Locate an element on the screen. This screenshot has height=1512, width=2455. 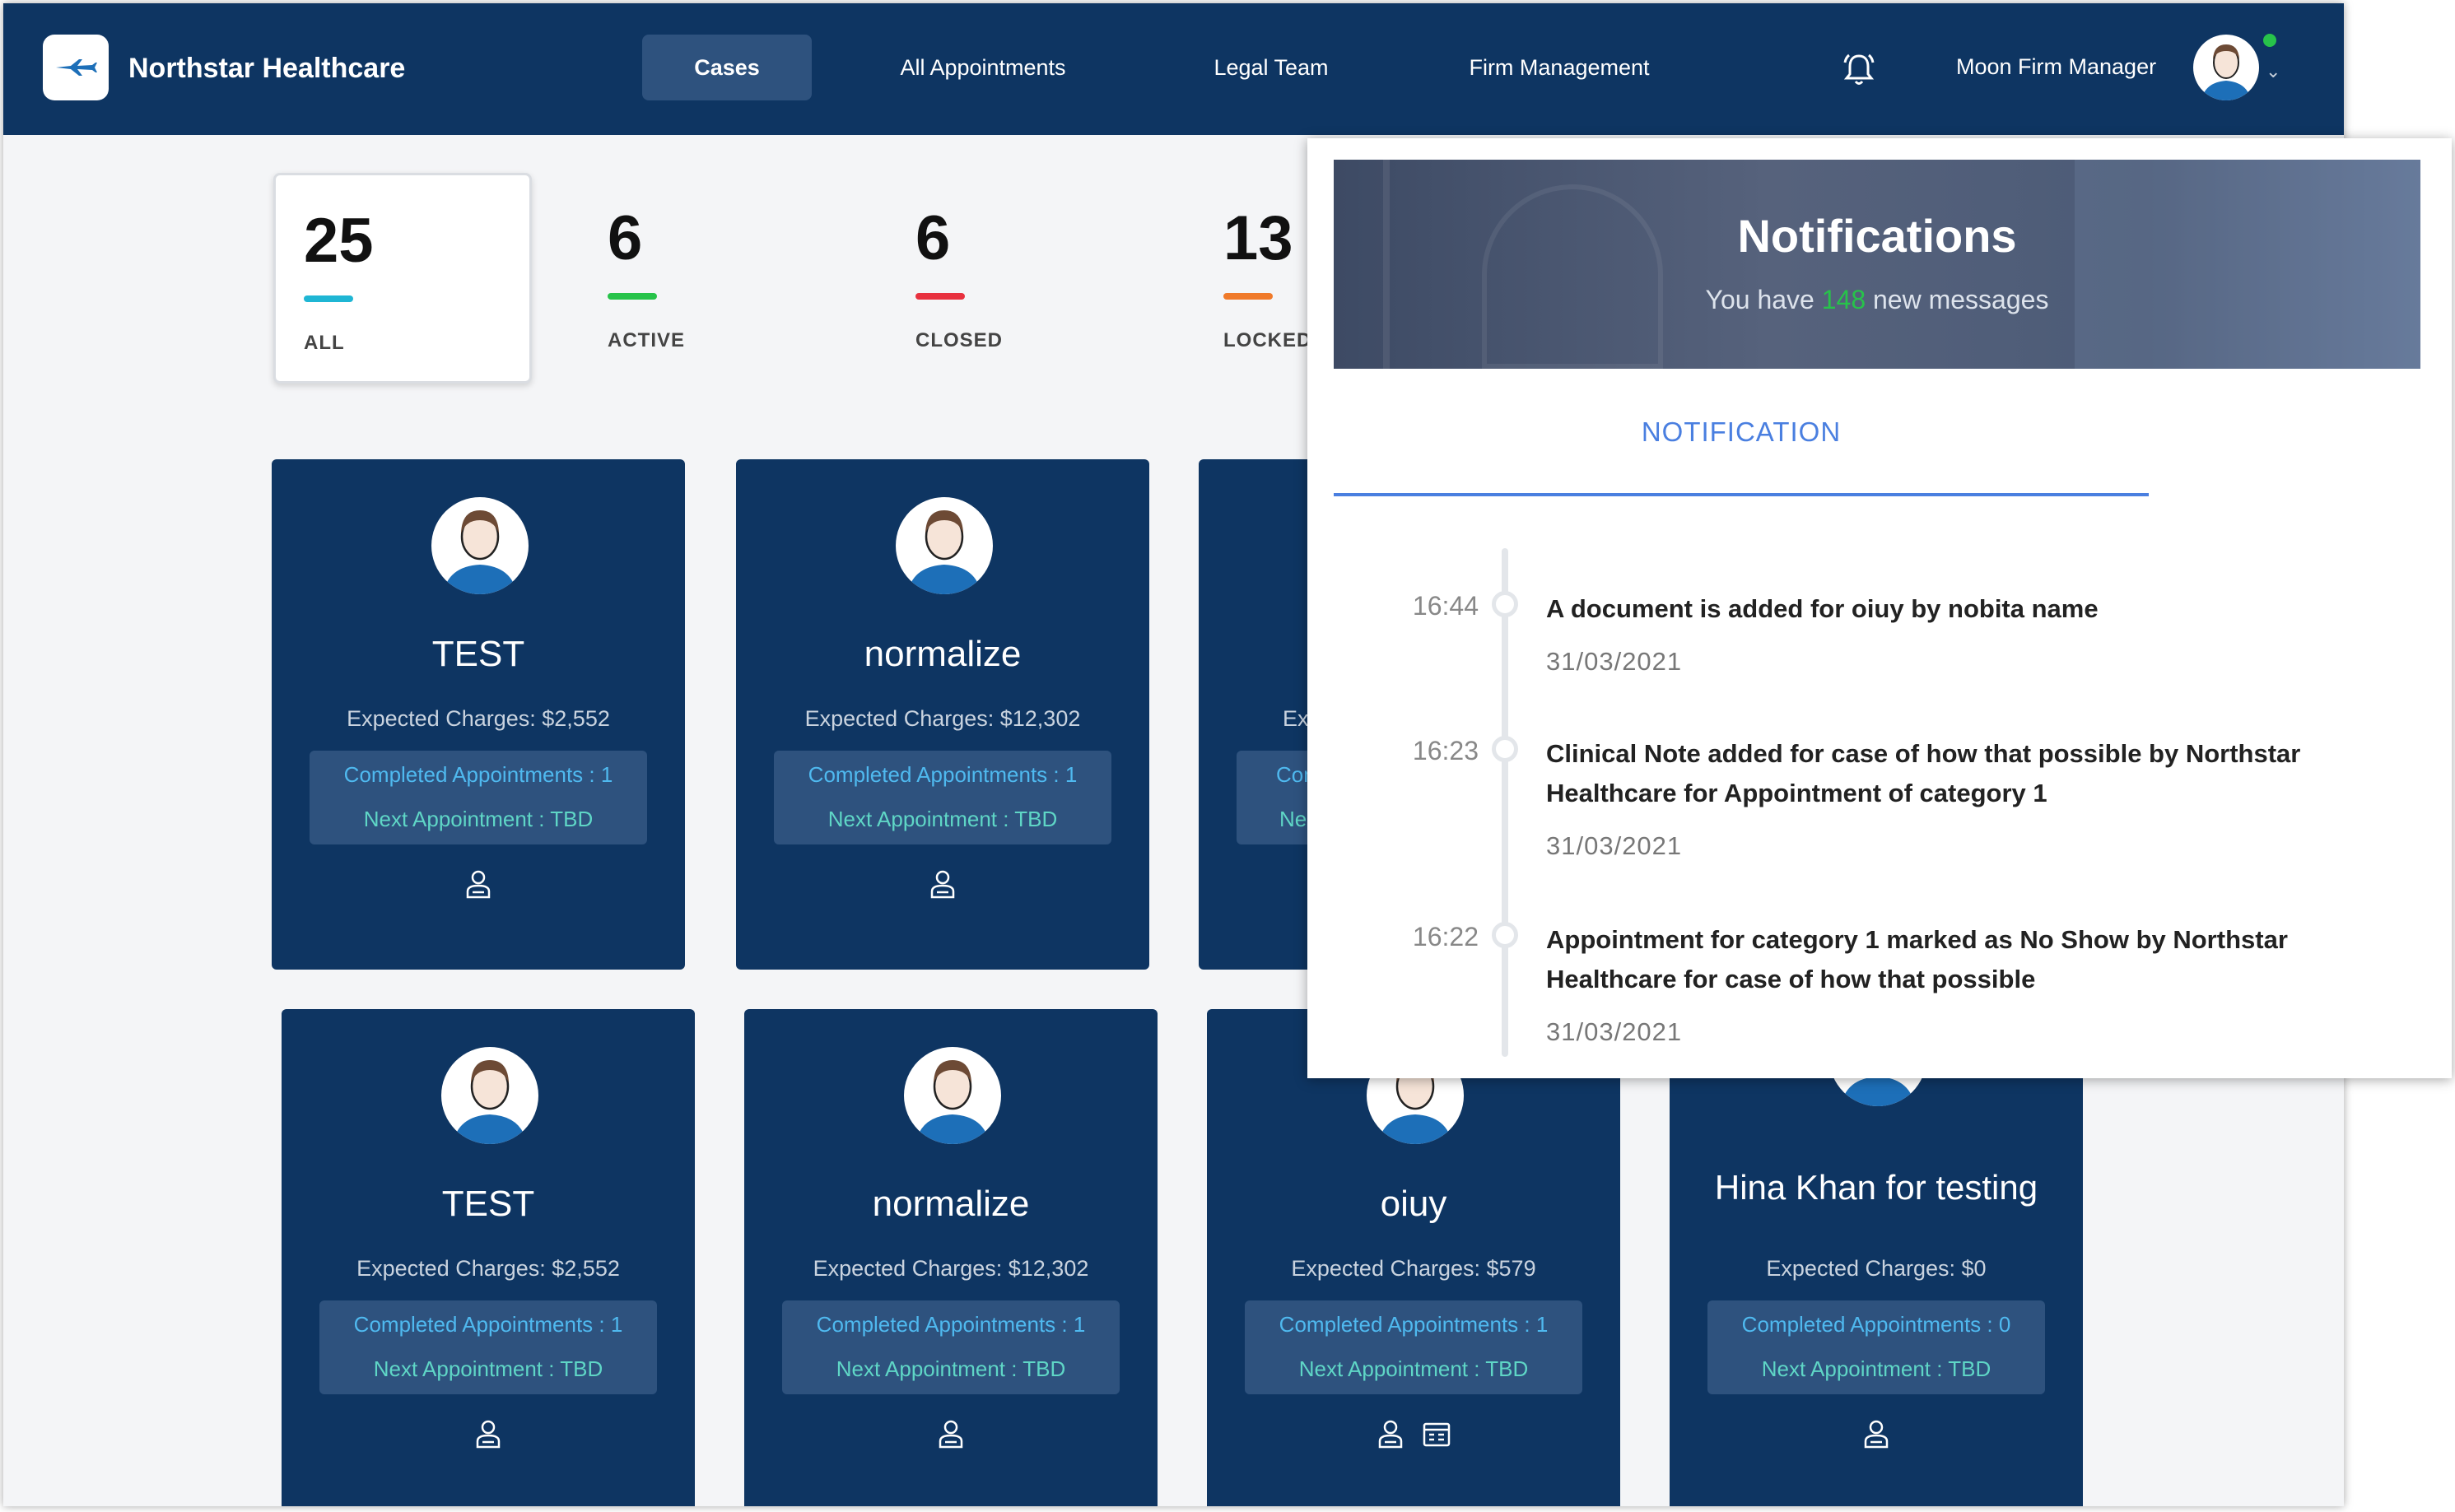
stat-tile-active: 6 ACTIVE is located at coordinates (709, 278).